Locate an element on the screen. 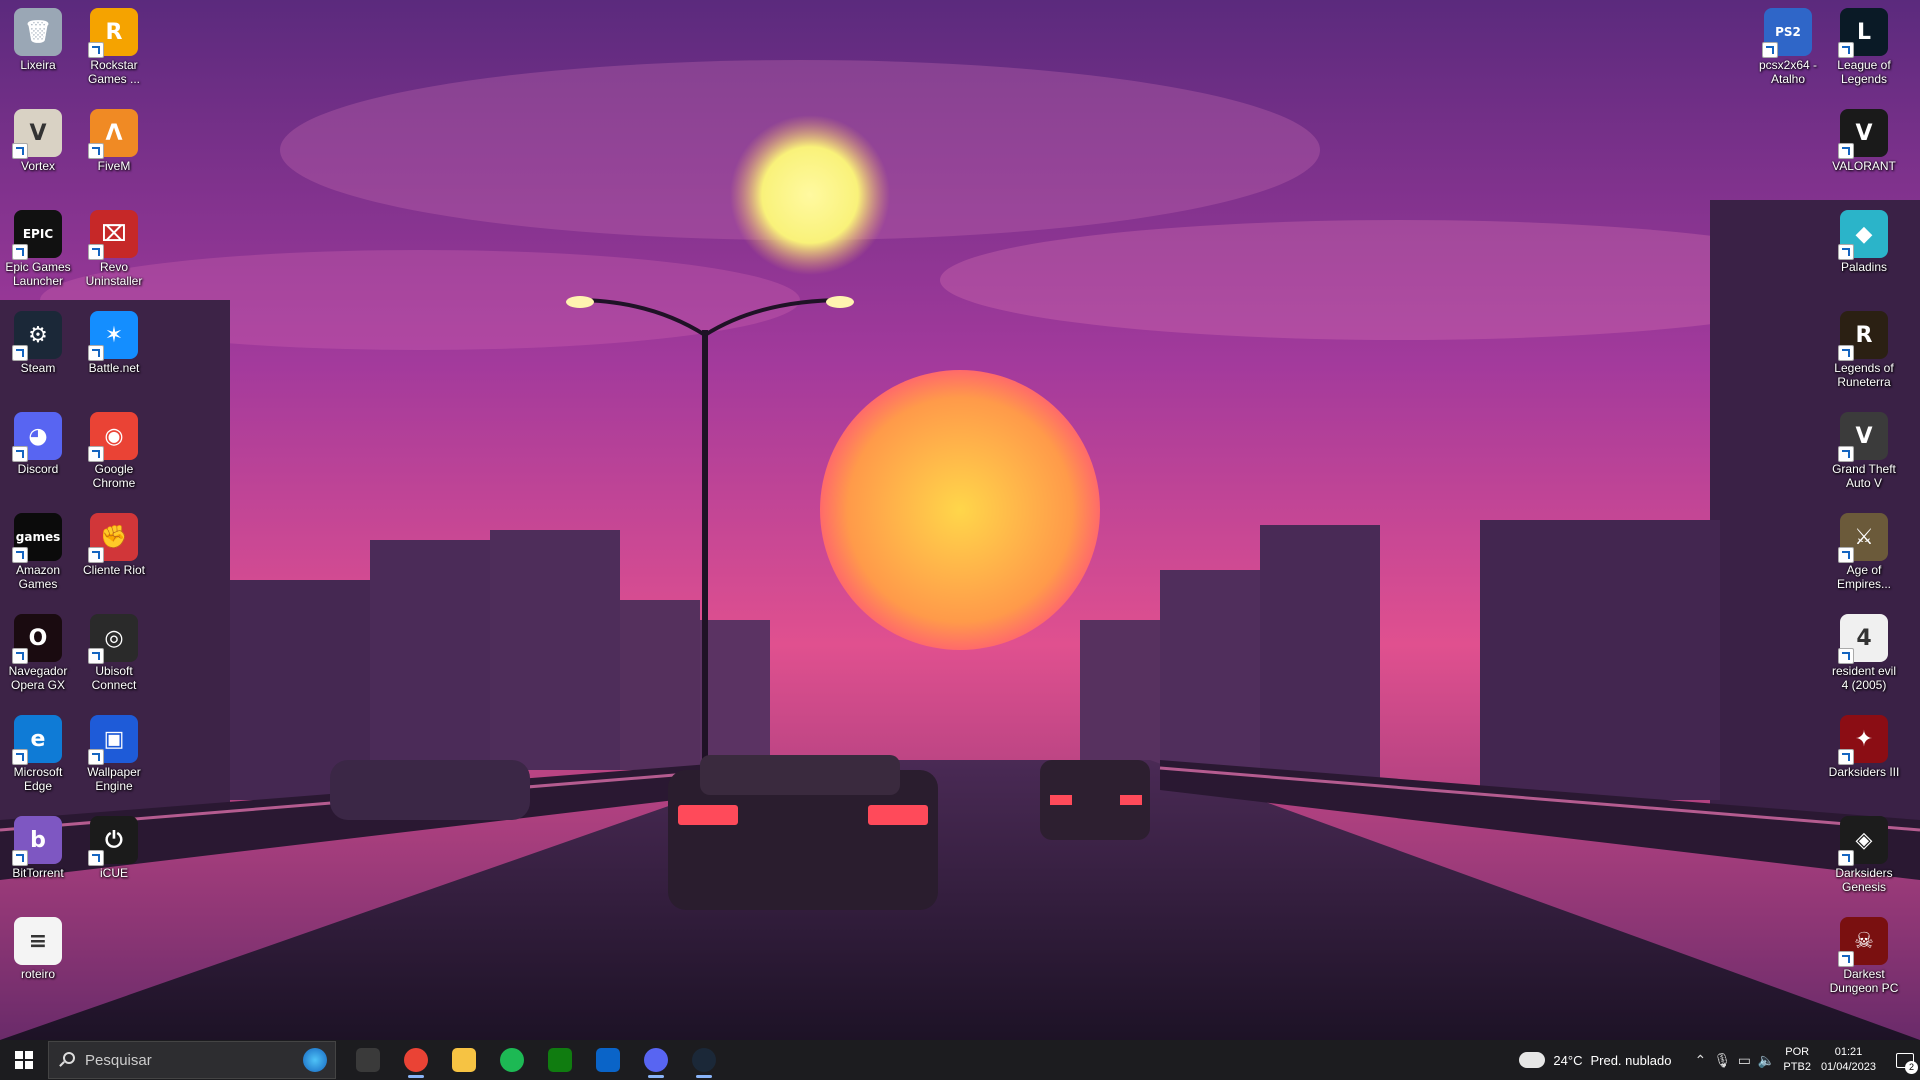 Image resolution: width=1920 pixels, height=1080 pixels. start-button is located at coordinates (24, 1060).